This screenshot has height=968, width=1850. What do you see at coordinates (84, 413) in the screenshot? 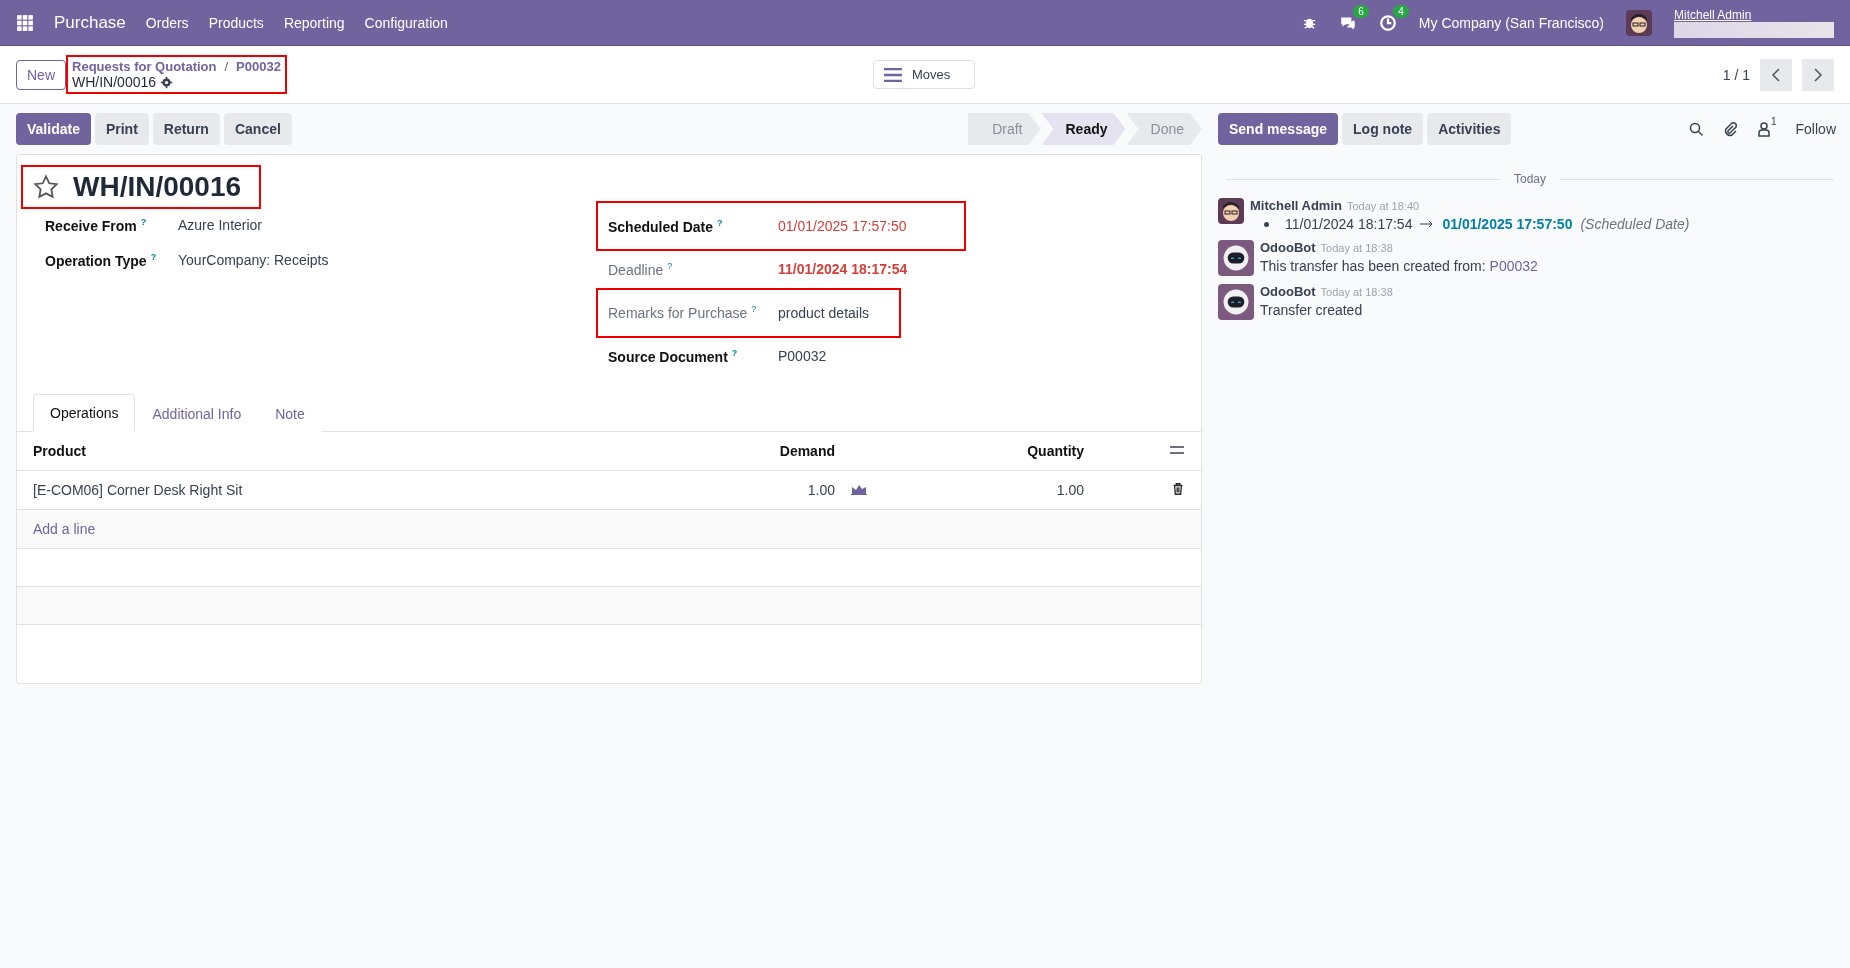
I see `form-tab: Operations` at bounding box center [84, 413].